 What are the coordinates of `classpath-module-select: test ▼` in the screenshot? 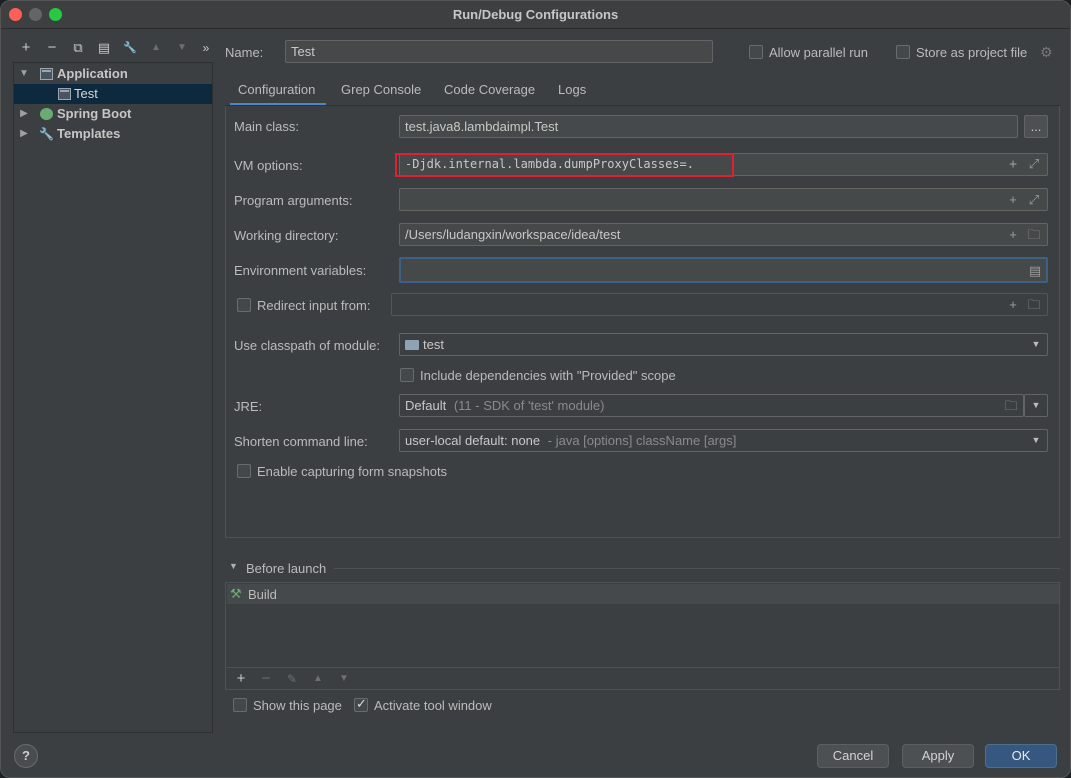 It's located at (723, 344).